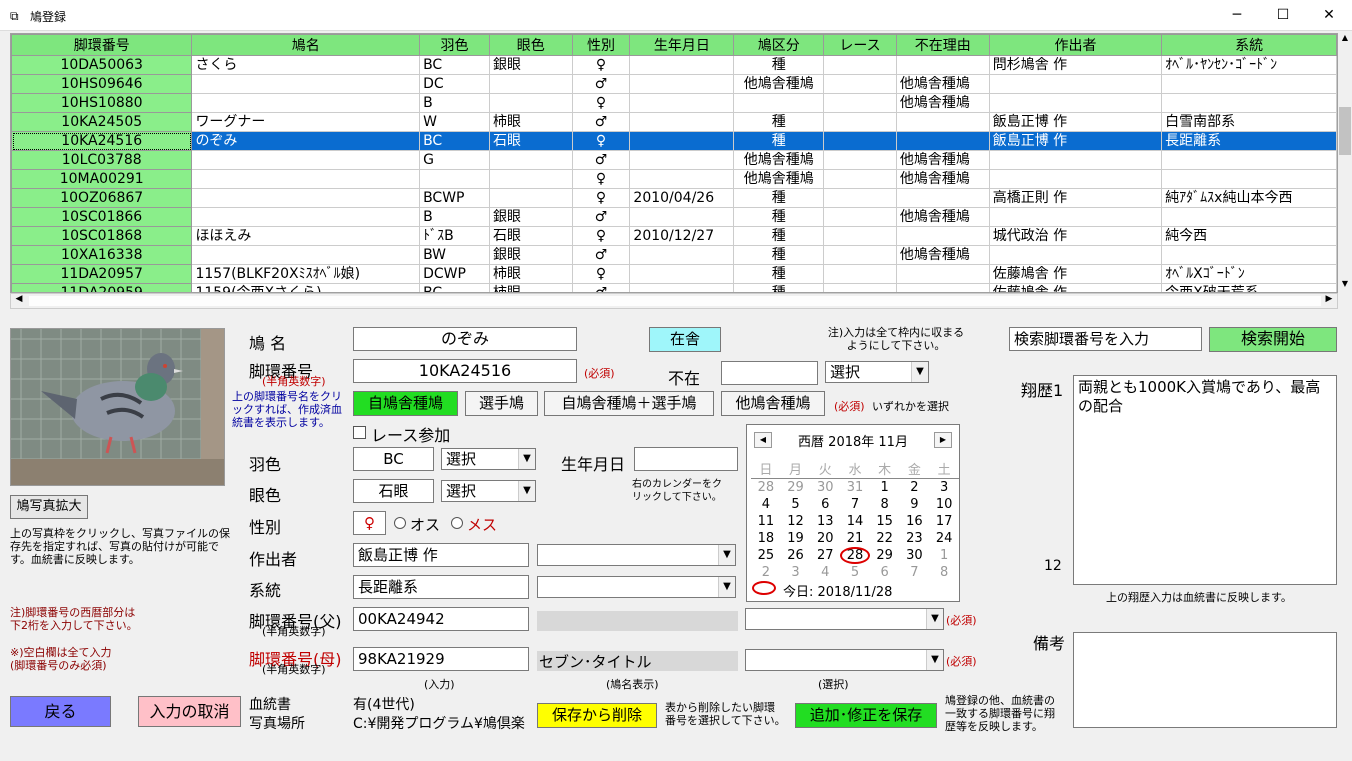 This screenshot has height=761, width=1352. I want to click on calendar-day: 21, so click(855, 538).